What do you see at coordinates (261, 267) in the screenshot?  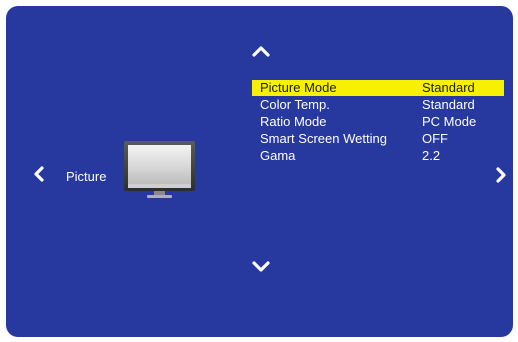 I see `chevron-down-icon` at bounding box center [261, 267].